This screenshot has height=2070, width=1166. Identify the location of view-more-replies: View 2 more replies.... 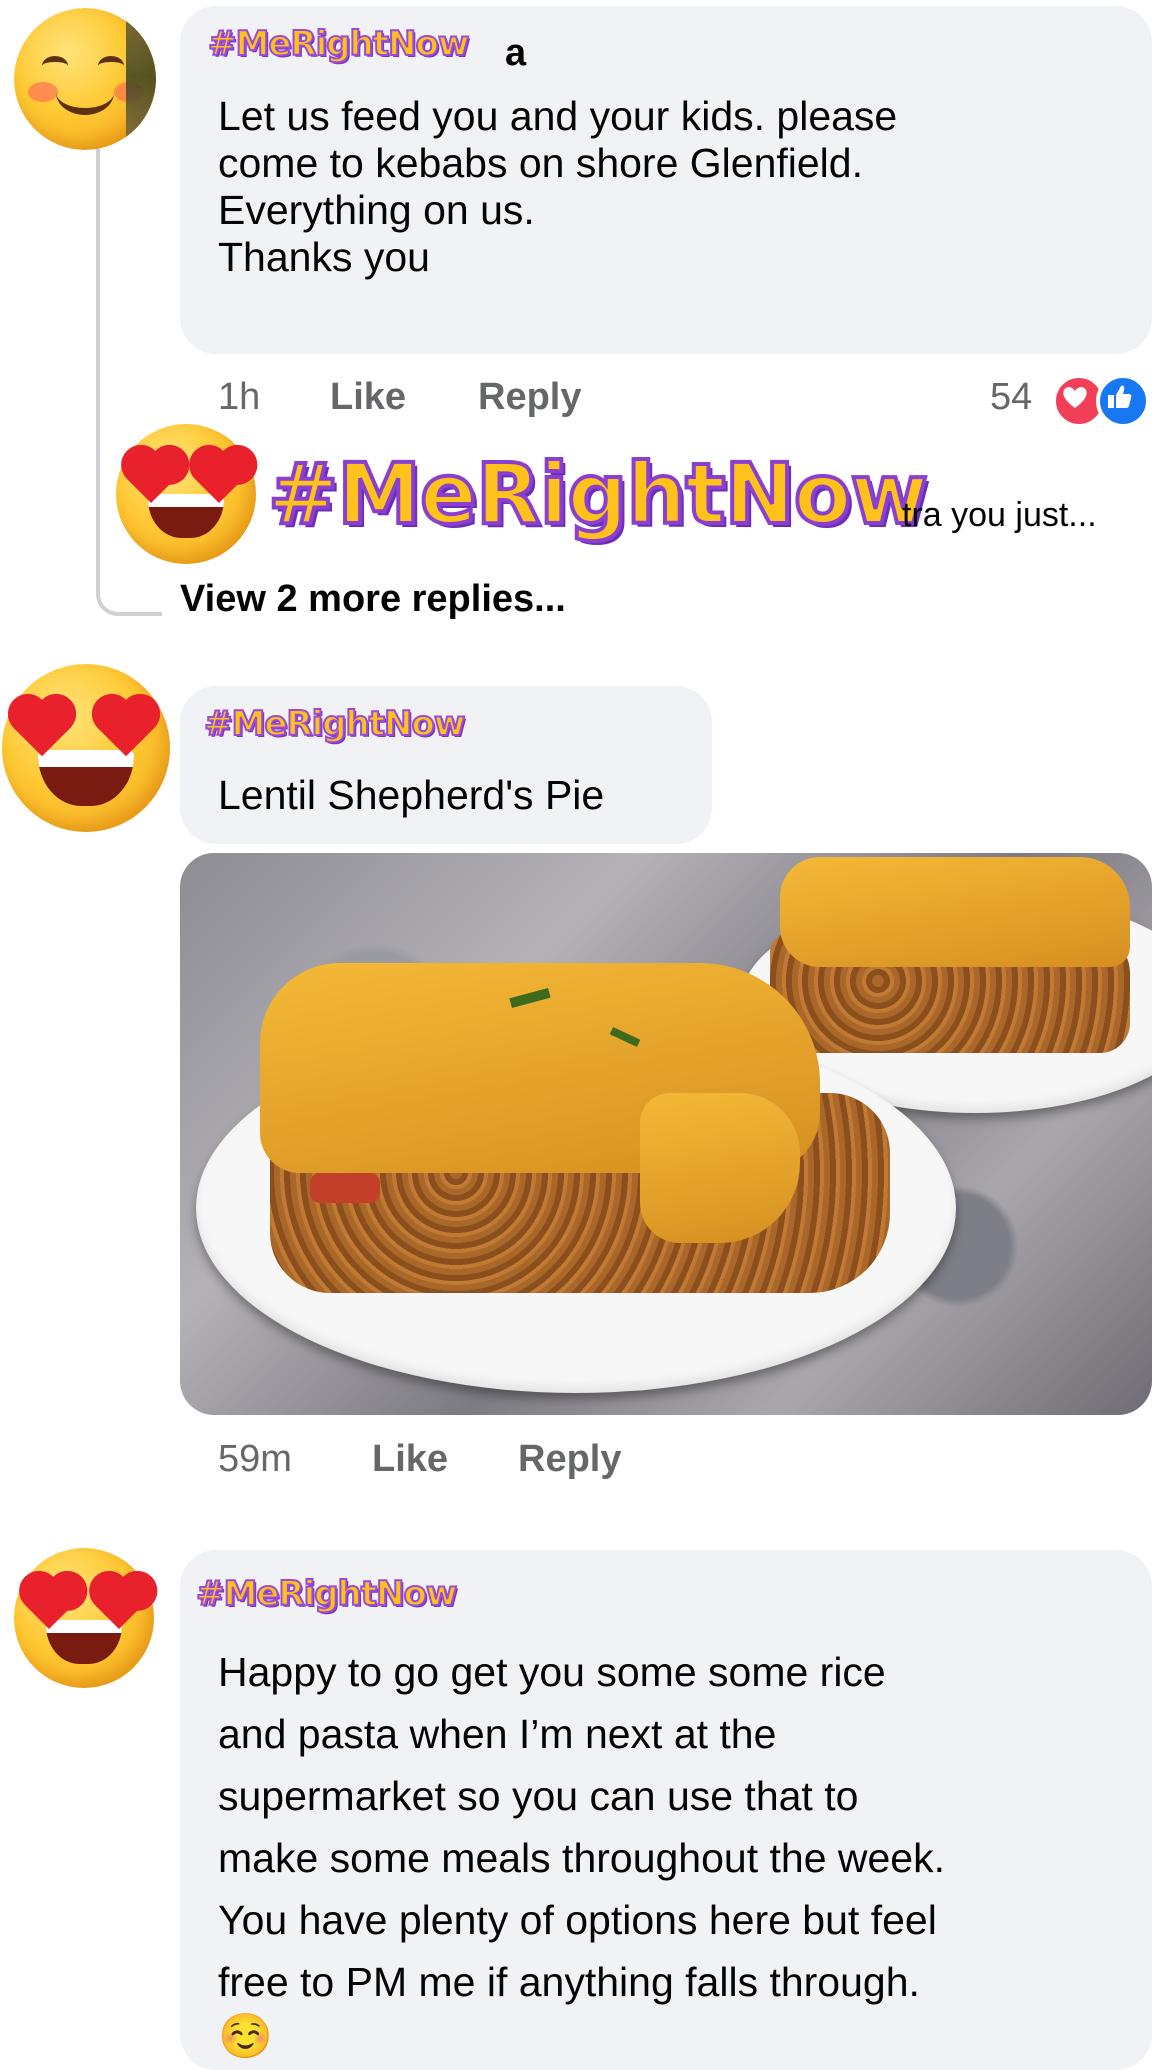
(373, 599).